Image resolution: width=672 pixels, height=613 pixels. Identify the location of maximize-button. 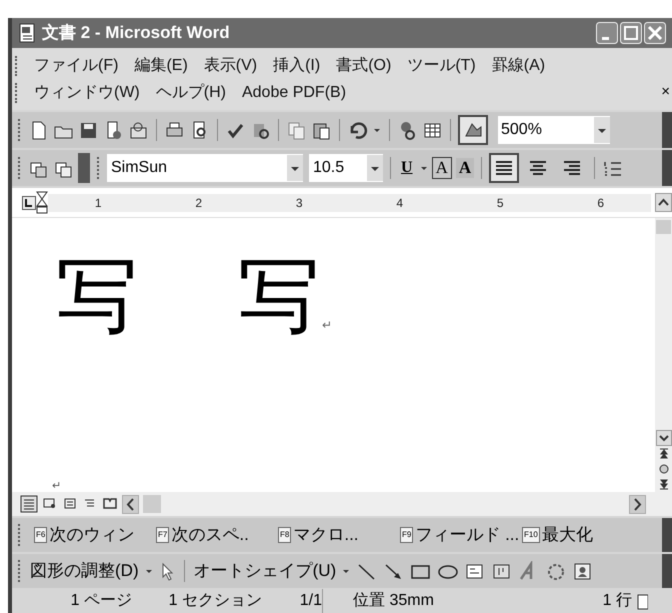
(631, 33).